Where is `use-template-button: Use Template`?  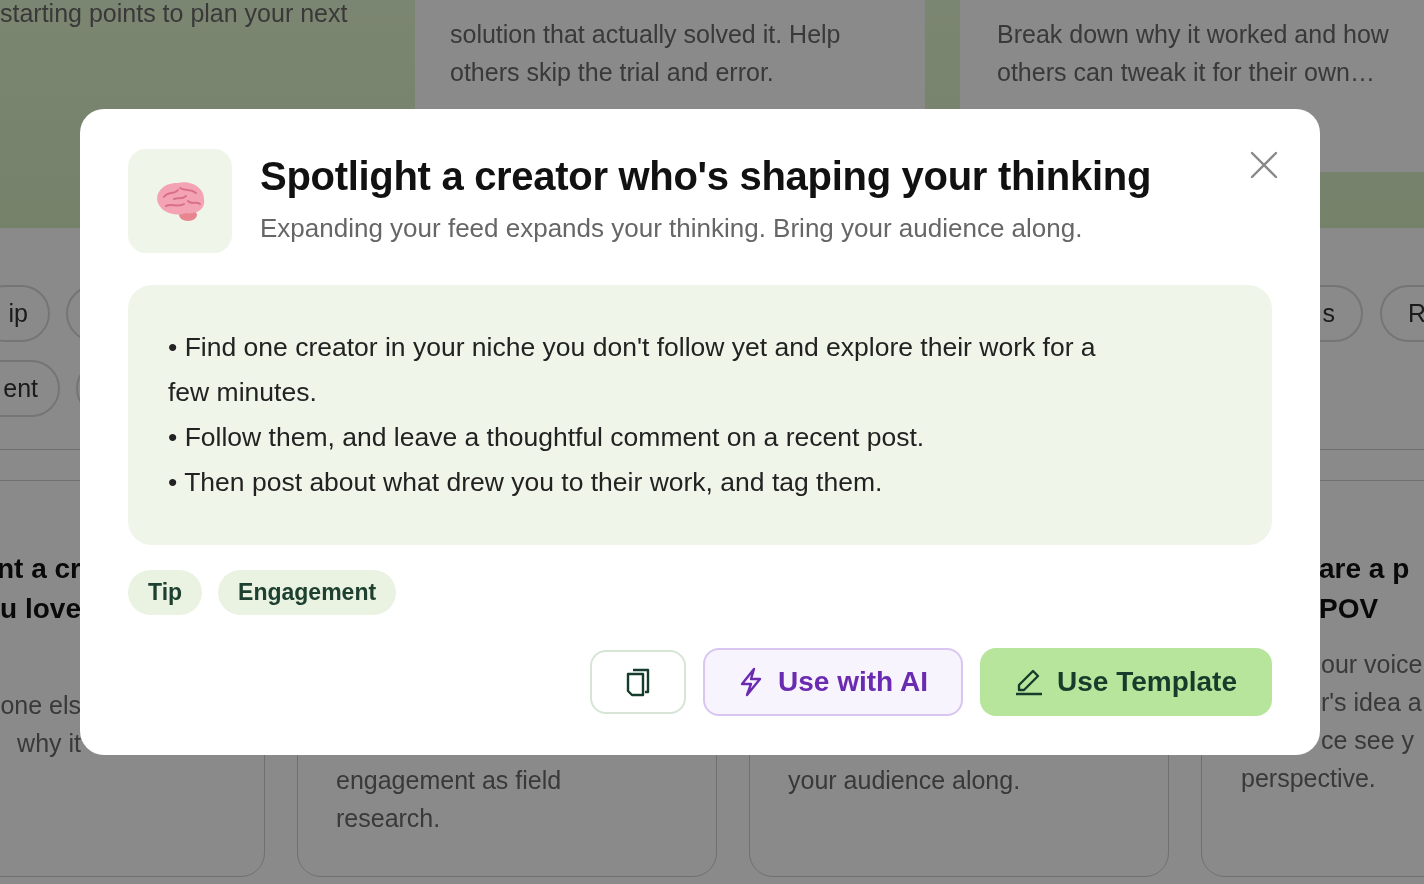
use-template-button: Use Template is located at coordinates (1126, 682).